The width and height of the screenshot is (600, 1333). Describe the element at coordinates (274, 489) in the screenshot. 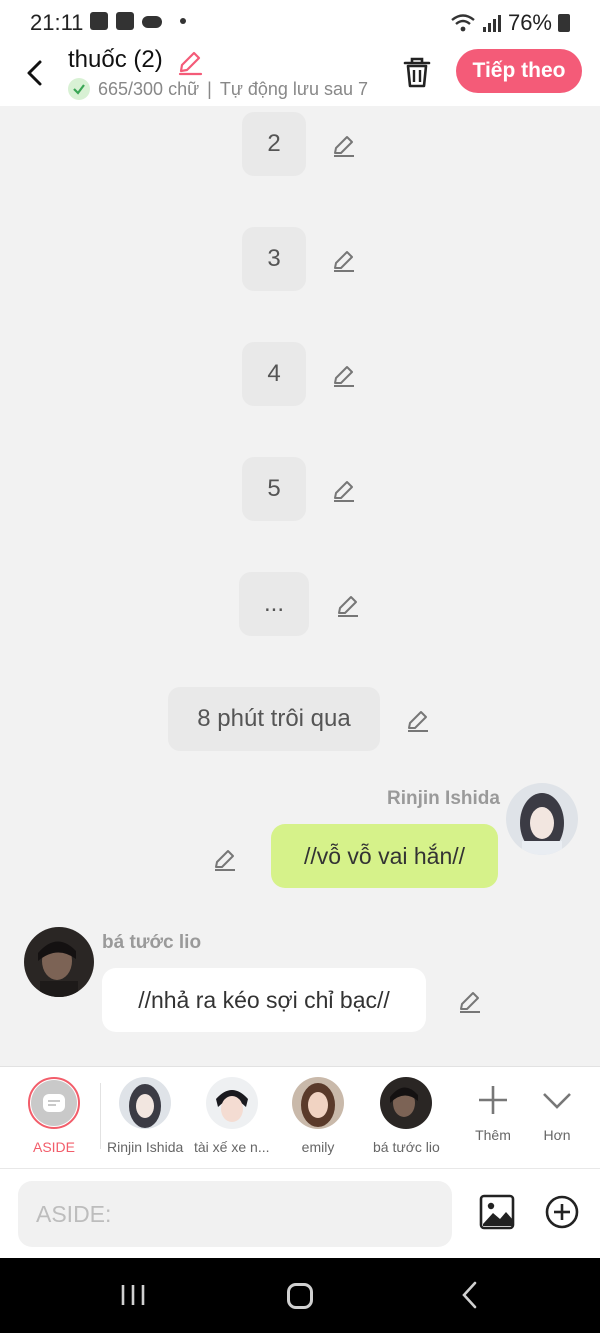

I see `chip-5: 5` at that location.